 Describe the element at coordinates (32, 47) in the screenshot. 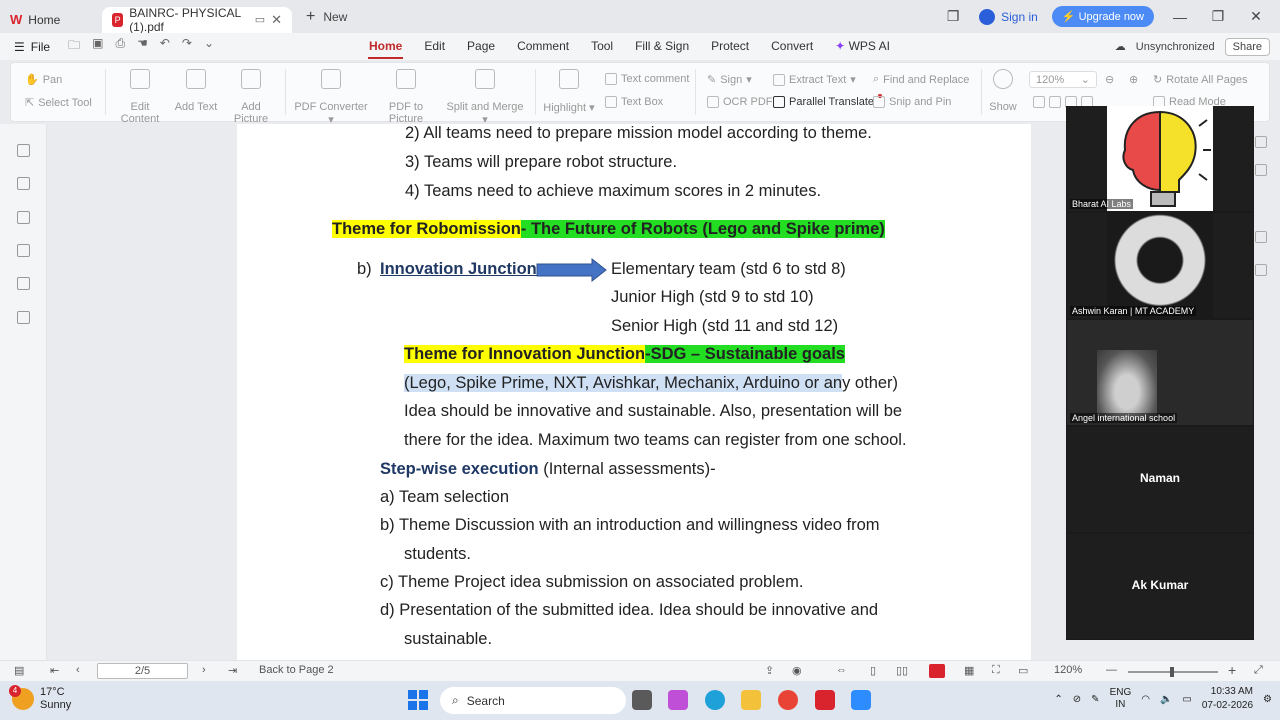

I see `file-menu-button: ☰ File` at that location.